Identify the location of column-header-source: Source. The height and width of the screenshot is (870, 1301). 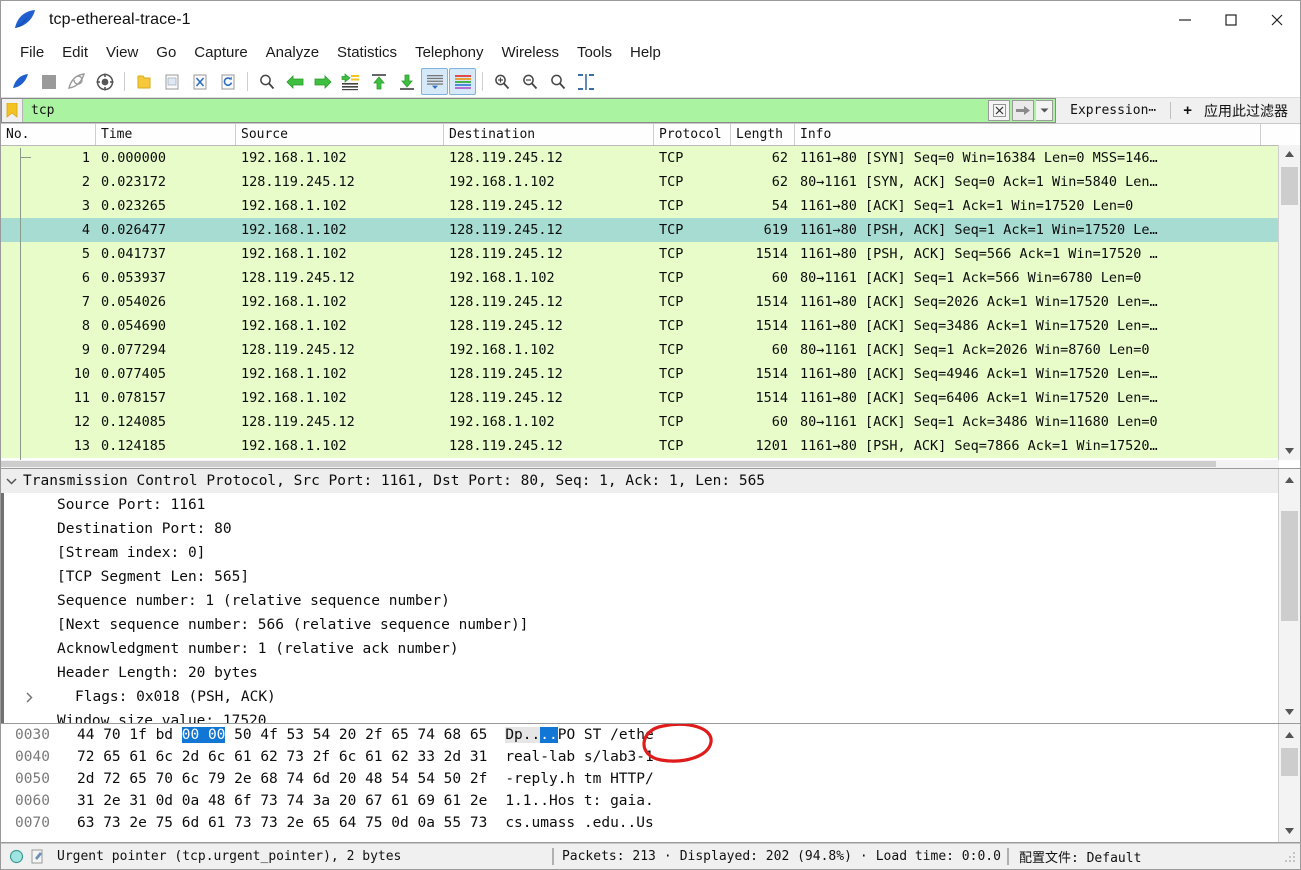
(340, 134).